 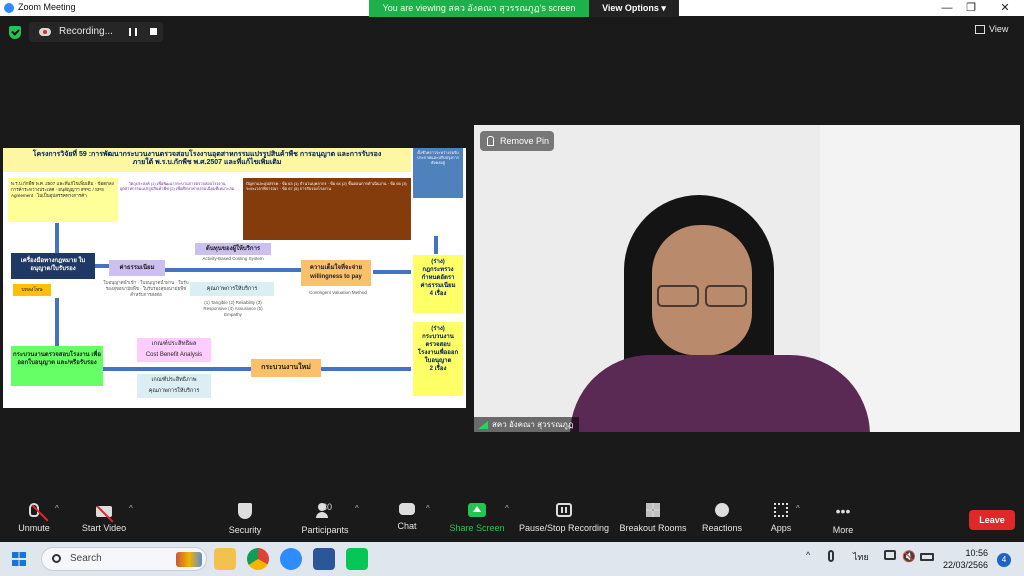 What do you see at coordinates (477, 528) in the screenshot?
I see `share-screen-label: Share Screen` at bounding box center [477, 528].